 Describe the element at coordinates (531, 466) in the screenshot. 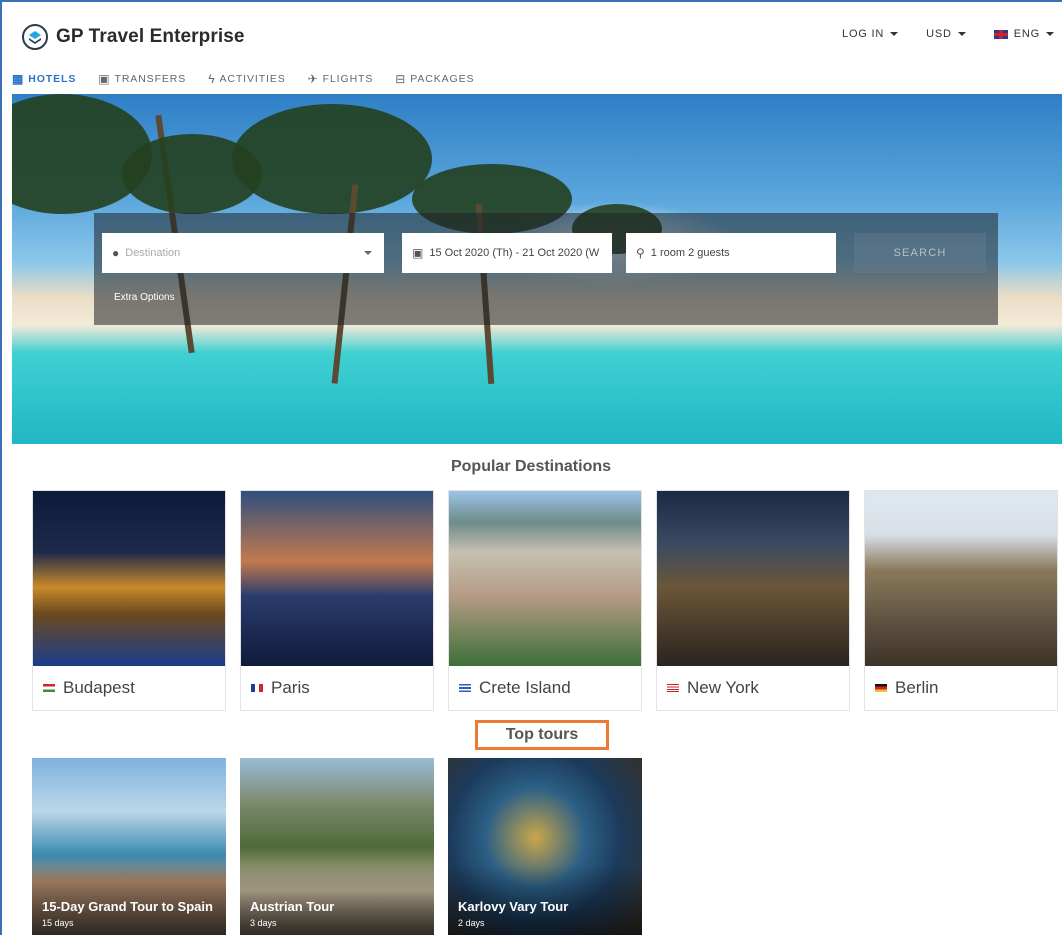

I see `popular-destinations-title: Popular Destinations` at that location.